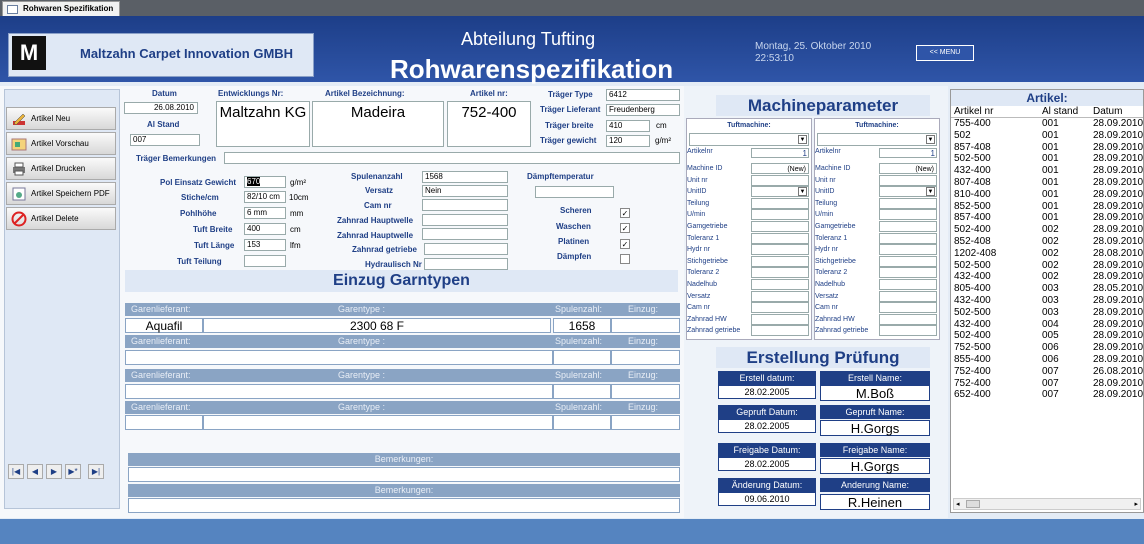 The image size is (1144, 544). I want to click on table-row: 432-400 002 28.09.2010, so click(1047, 277).